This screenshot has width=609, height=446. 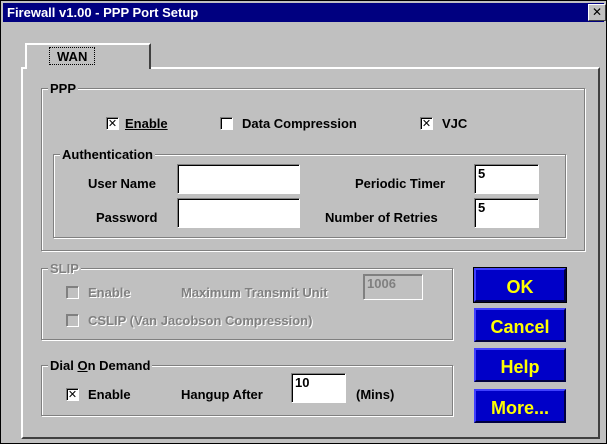 I want to click on tab-wan: WAN, so click(x=88, y=56).